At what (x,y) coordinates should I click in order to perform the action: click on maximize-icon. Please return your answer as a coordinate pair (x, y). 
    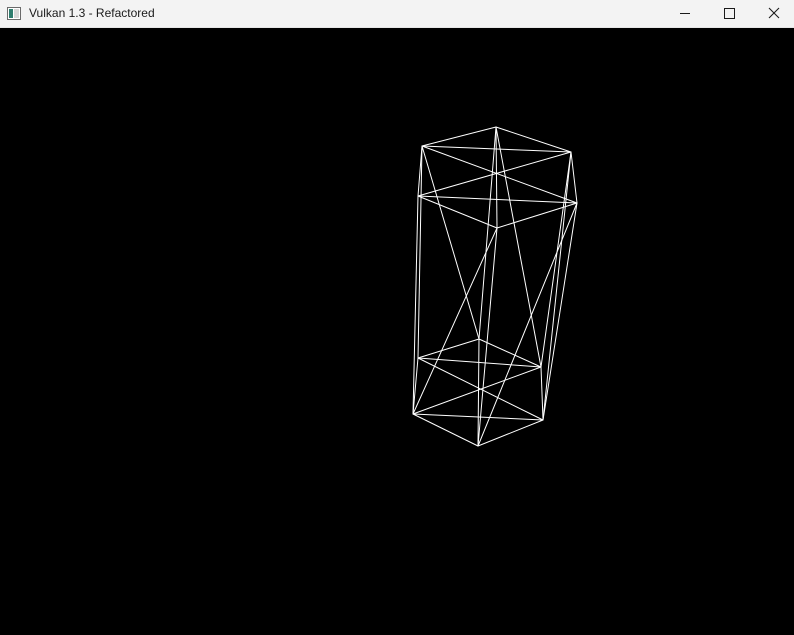
    Looking at the image, I should click on (729, 13).